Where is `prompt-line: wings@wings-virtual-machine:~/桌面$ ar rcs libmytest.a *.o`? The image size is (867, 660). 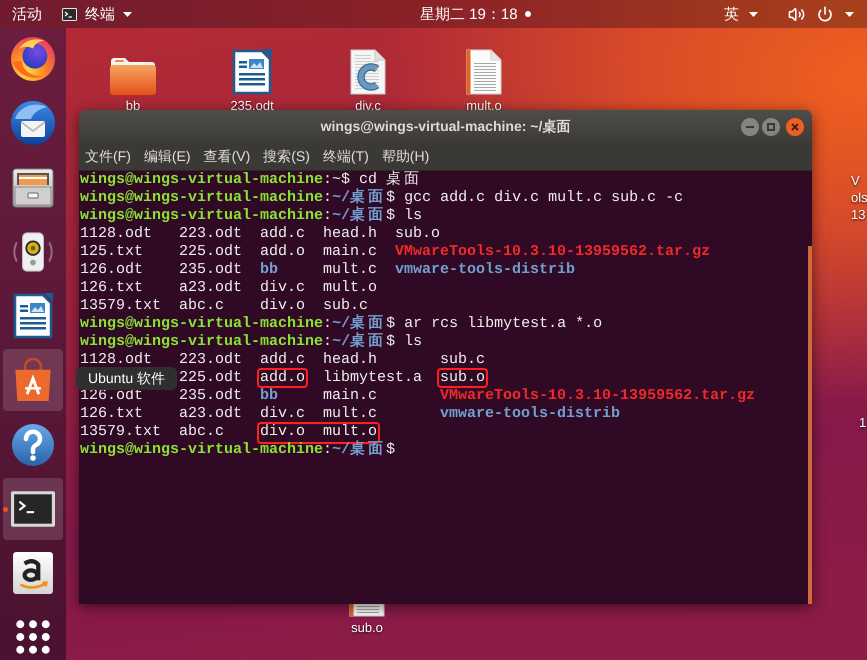 prompt-line: wings@wings-virtual-machine:~/桌面$ ar rcs libmytest.a *.o is located at coordinates (342, 323).